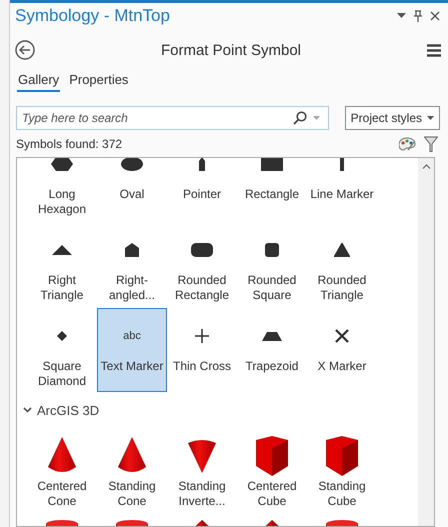 The image size is (448, 527). I want to click on close-icon, so click(435, 15).